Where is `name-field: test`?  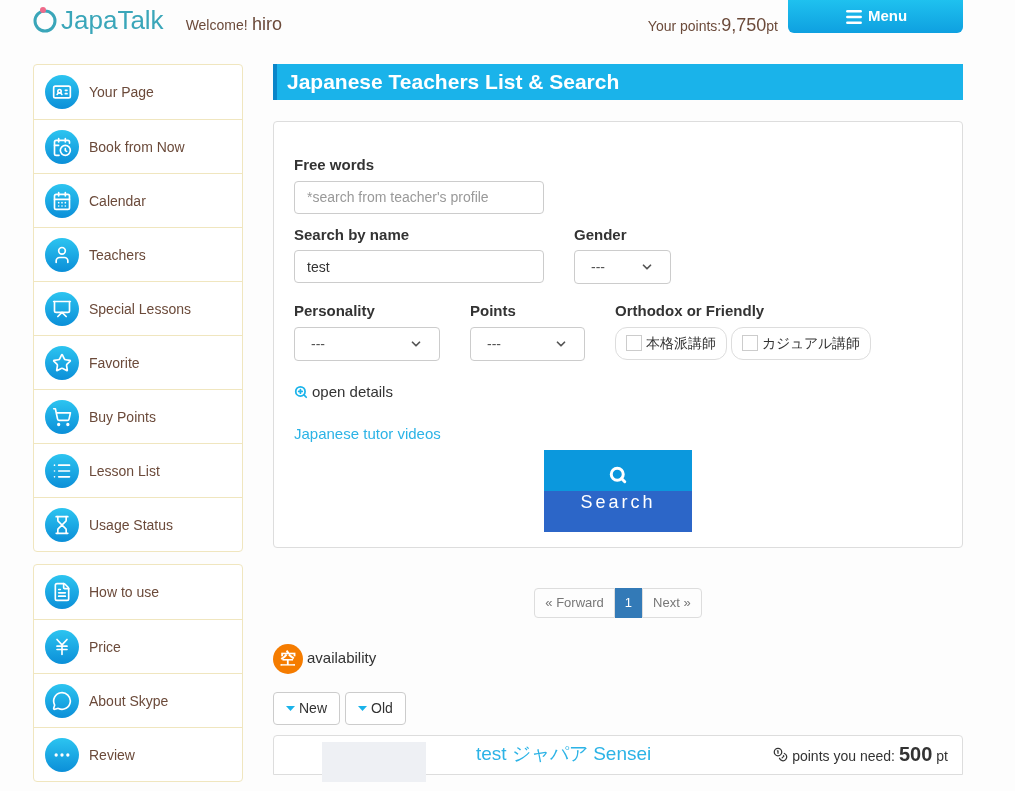 name-field: test is located at coordinates (419, 266).